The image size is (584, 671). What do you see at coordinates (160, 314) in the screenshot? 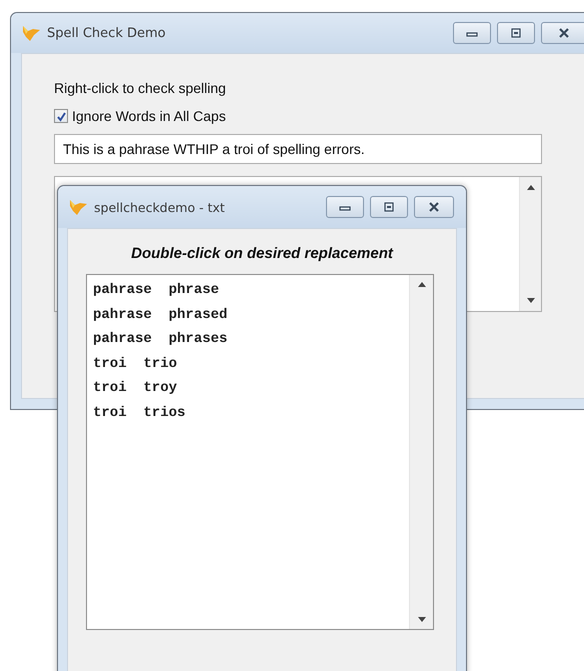
I see `list-item: pahrase phrased` at bounding box center [160, 314].